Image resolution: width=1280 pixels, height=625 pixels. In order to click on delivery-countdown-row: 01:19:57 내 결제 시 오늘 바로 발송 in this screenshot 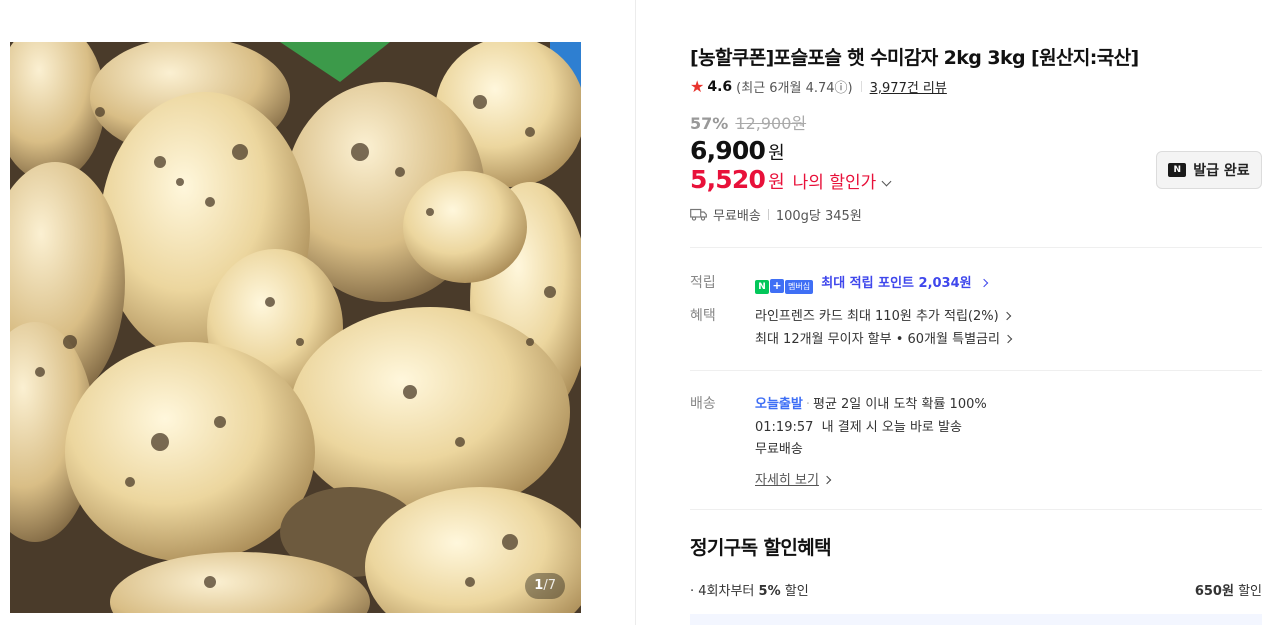, I will do `click(858, 425)`.